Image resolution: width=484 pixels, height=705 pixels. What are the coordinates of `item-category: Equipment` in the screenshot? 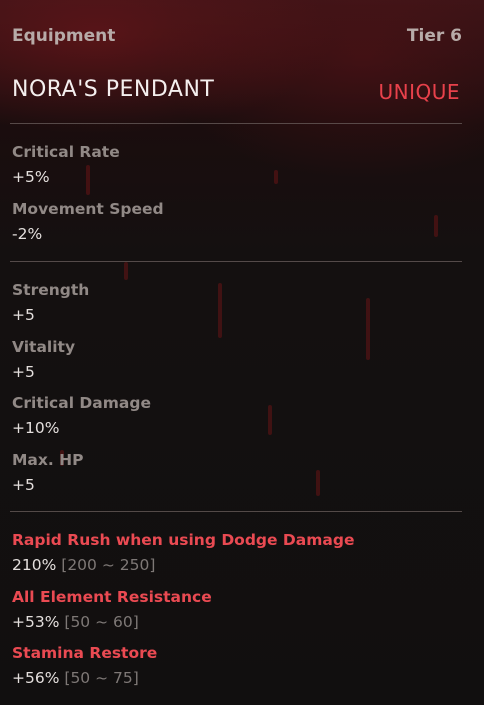 It's located at (64, 36).